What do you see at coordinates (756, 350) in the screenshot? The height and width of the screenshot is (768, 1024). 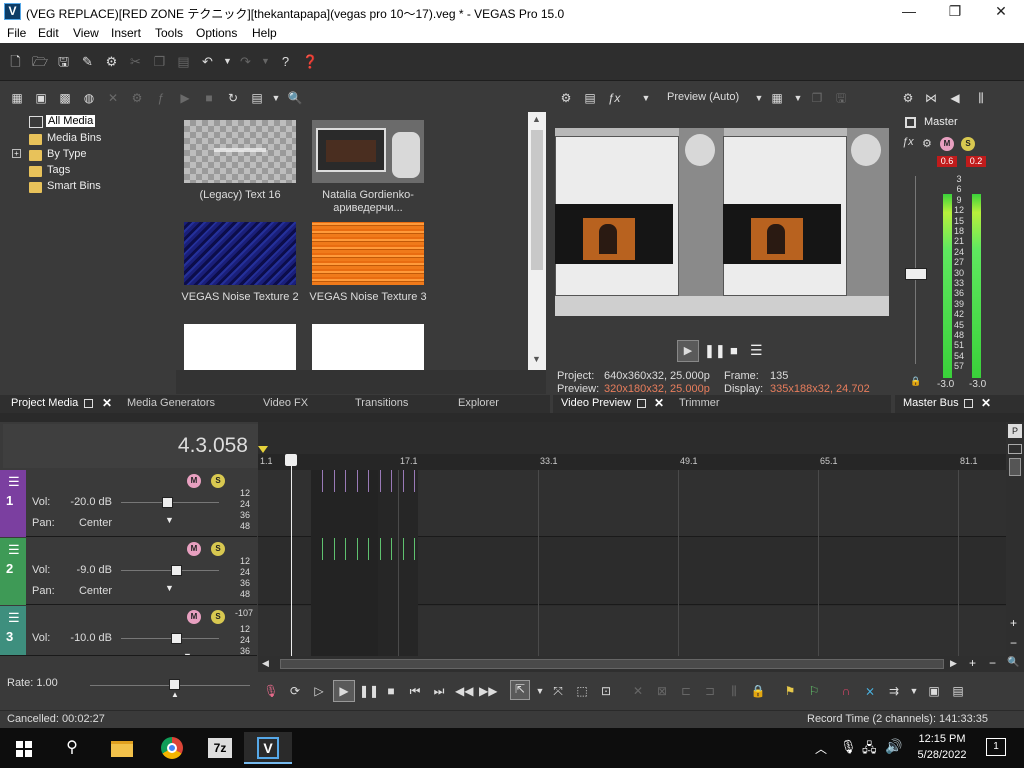 I see `preview-menu-icon: ☰` at bounding box center [756, 350].